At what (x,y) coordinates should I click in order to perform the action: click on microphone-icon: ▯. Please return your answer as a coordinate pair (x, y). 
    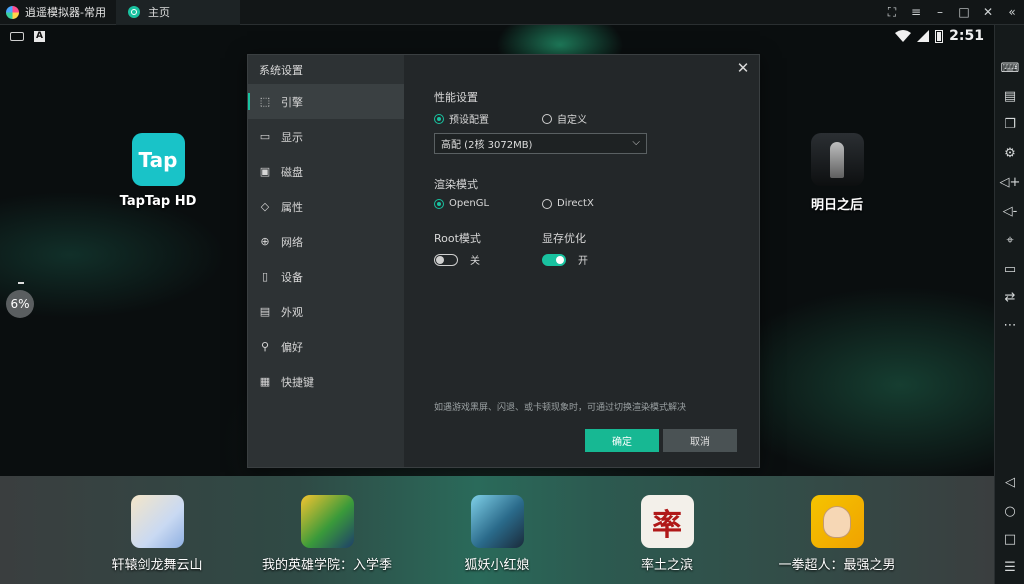
    Looking at the image, I should click on (265, 276).